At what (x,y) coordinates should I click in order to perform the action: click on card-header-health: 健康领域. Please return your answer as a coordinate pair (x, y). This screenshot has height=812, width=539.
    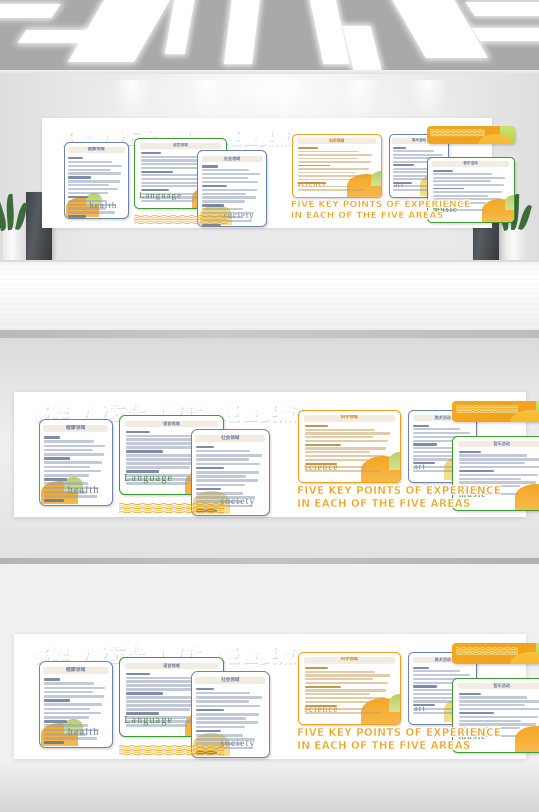
    Looking at the image, I should click on (96, 150).